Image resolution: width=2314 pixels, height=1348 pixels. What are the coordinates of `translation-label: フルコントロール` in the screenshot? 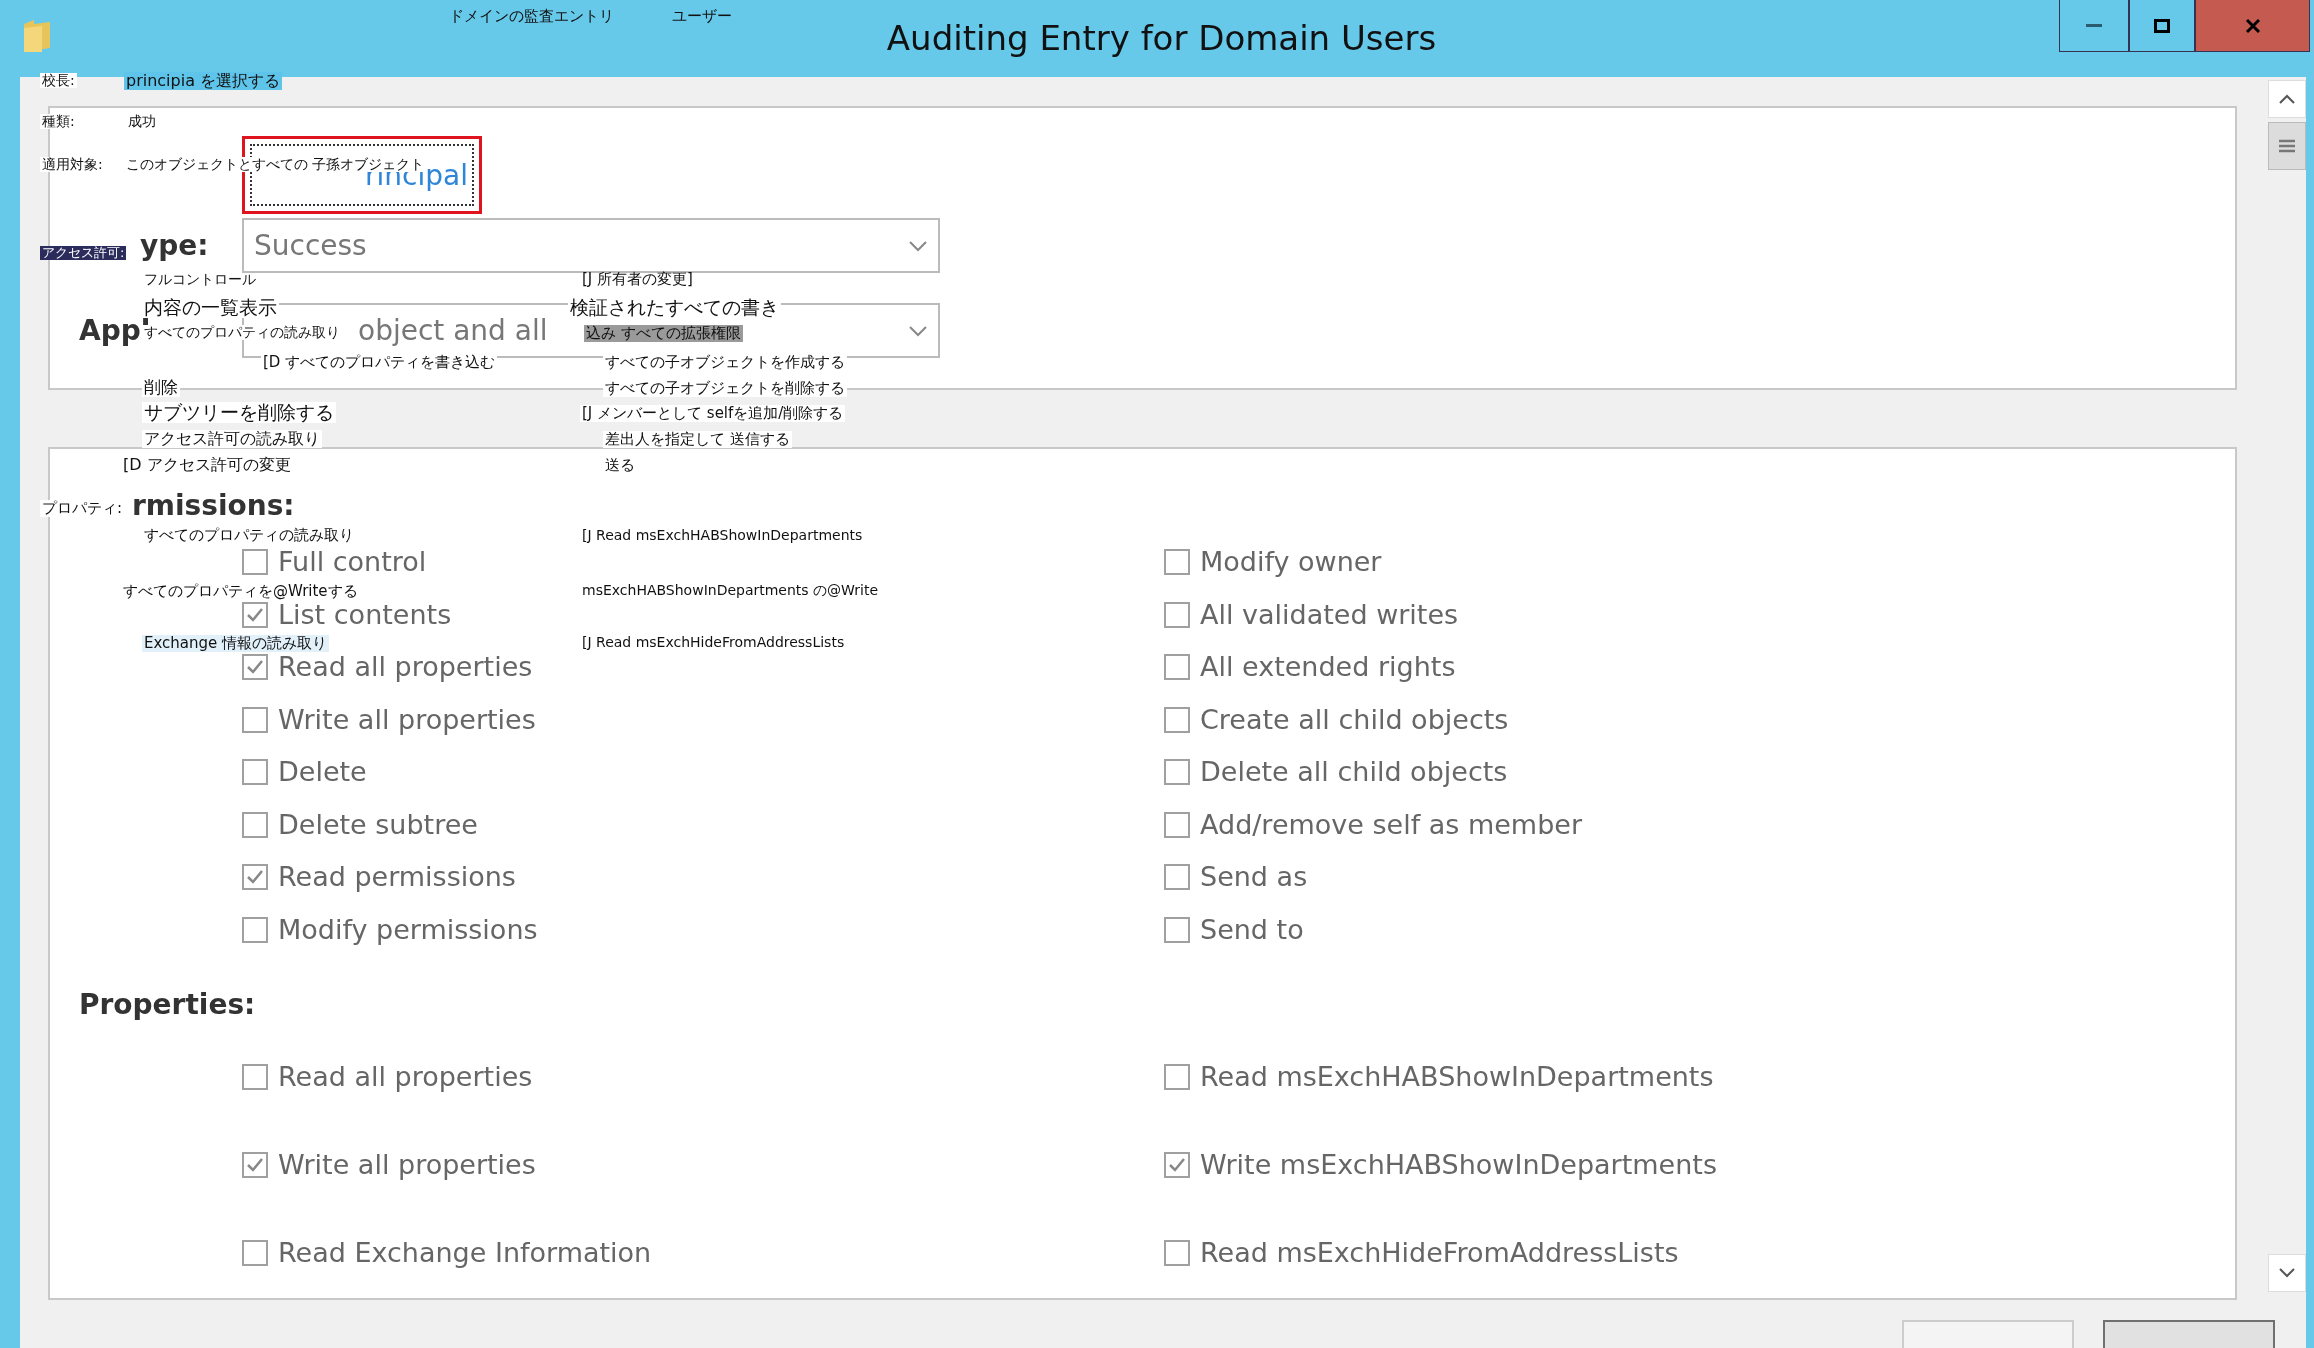 It's located at (200, 280).